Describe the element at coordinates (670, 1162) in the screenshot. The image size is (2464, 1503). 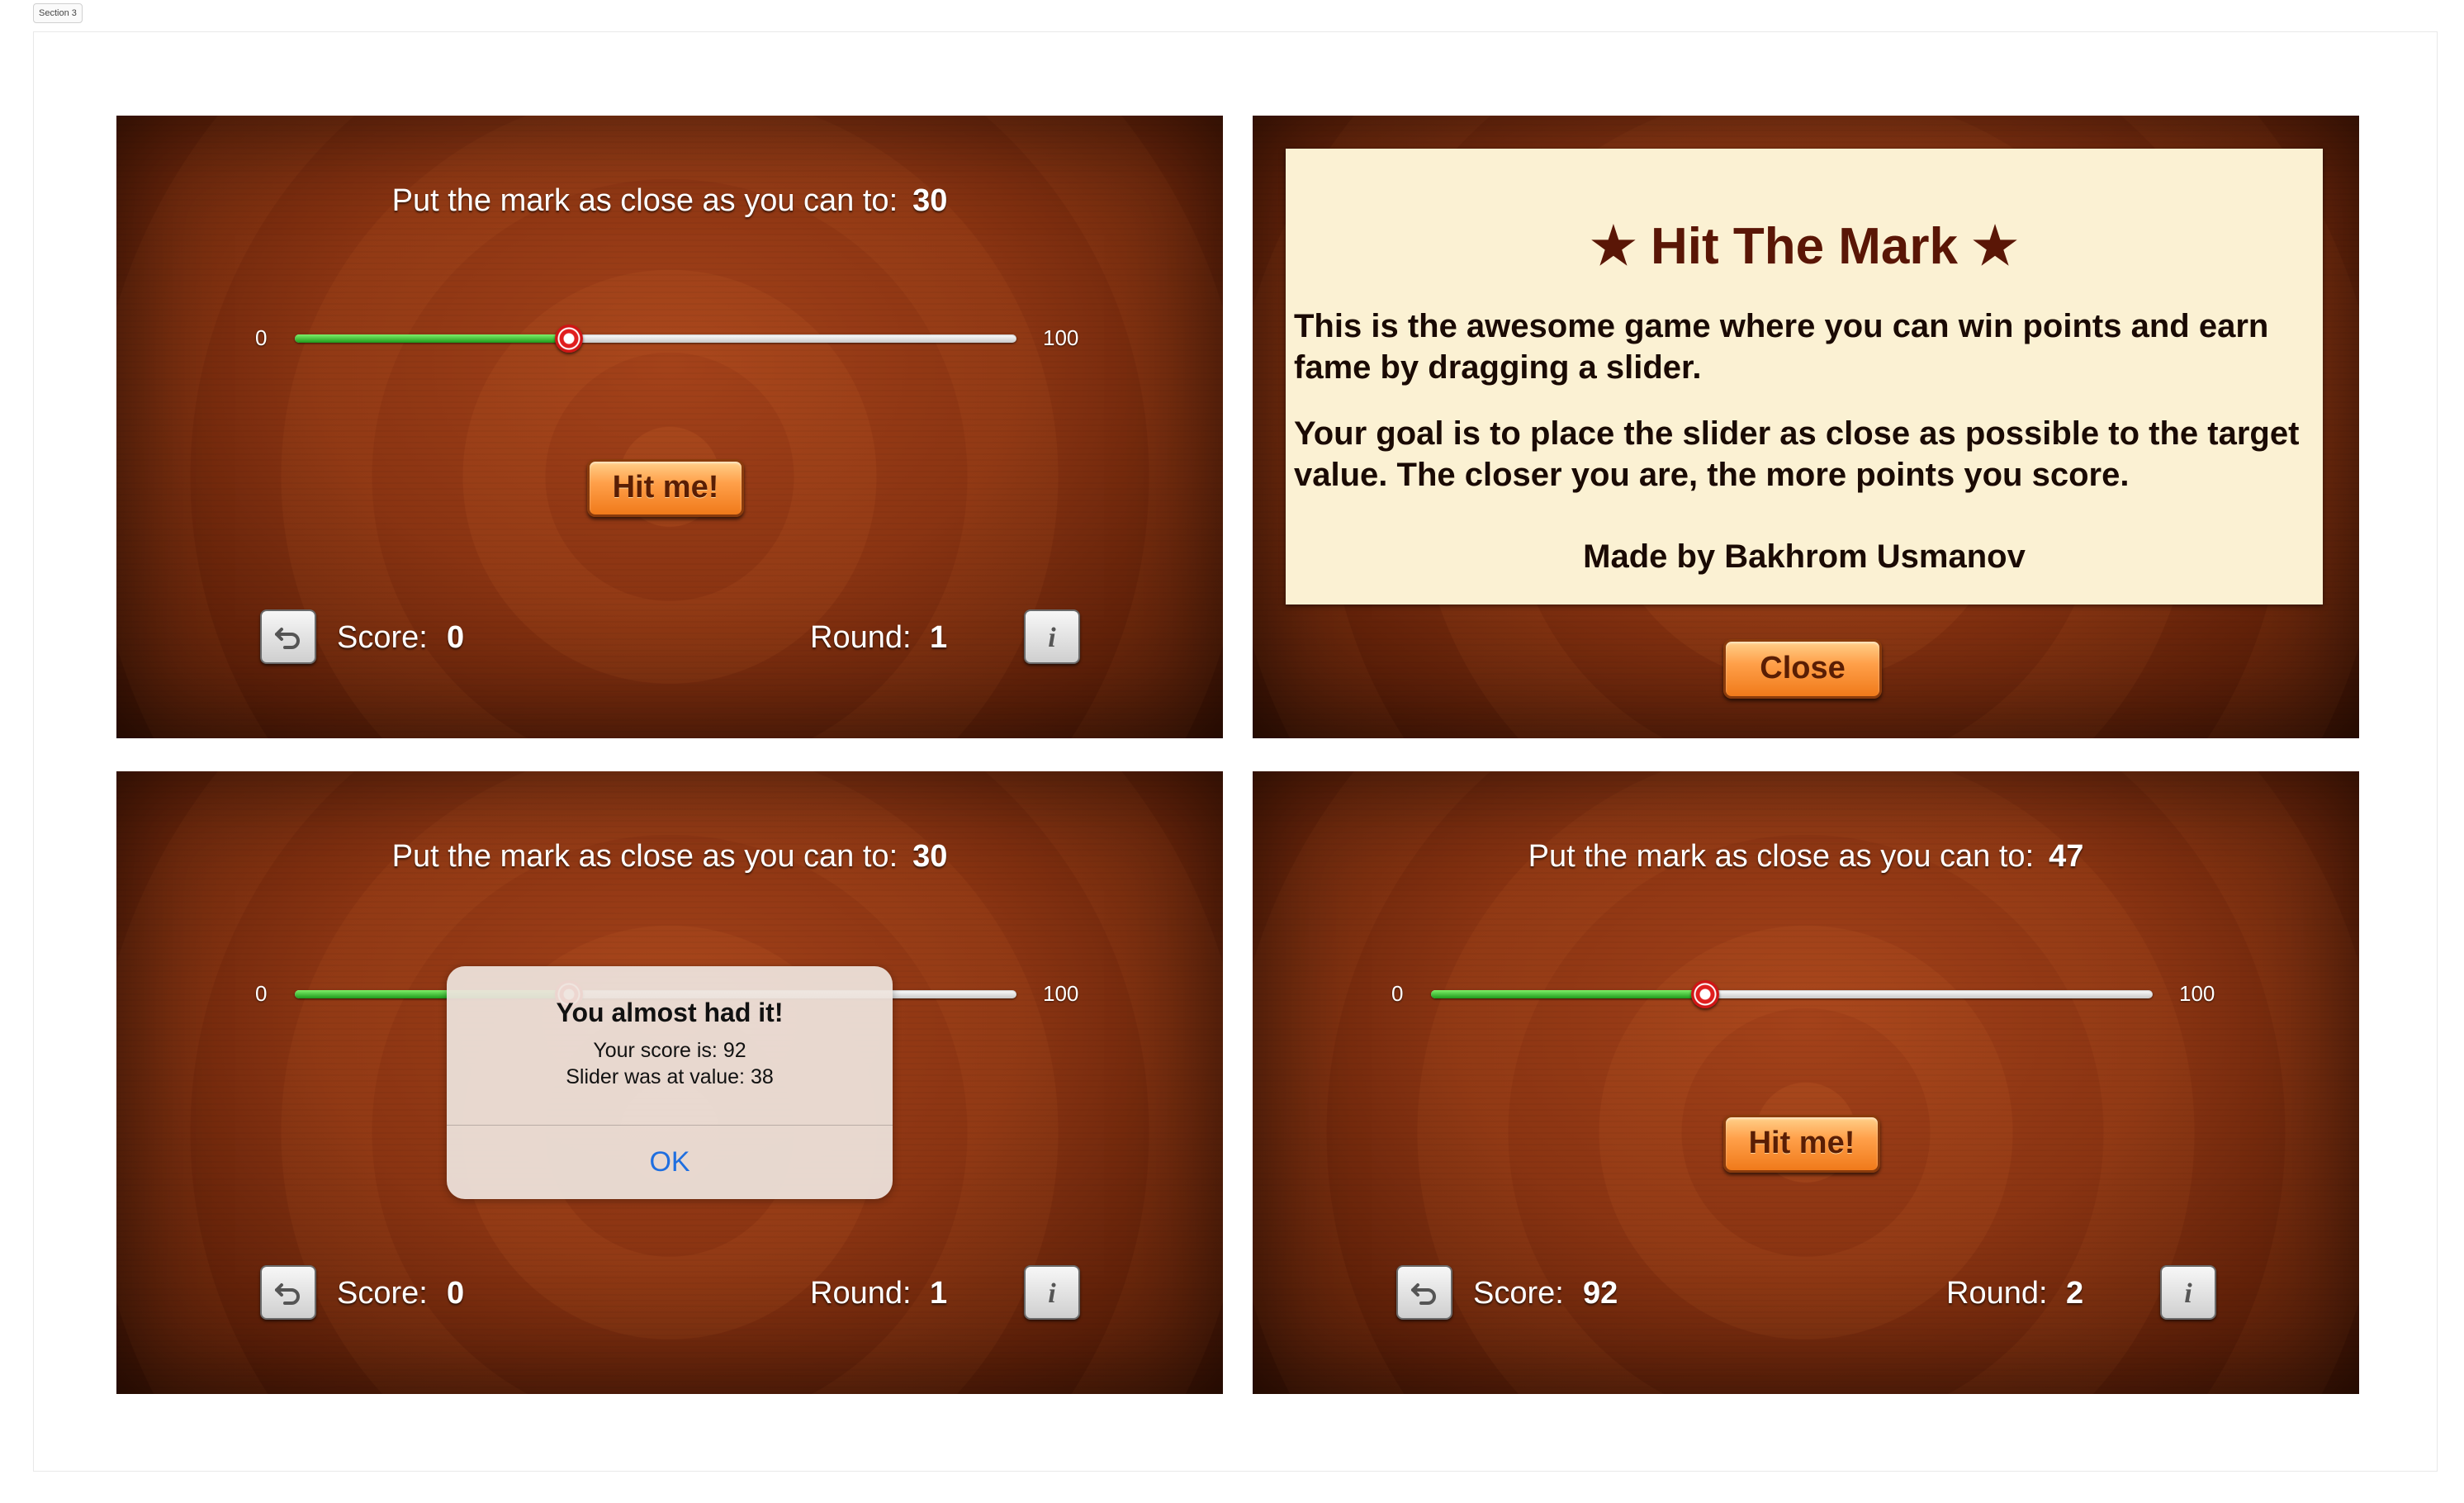
I see `alert-ok-button: OK` at that location.